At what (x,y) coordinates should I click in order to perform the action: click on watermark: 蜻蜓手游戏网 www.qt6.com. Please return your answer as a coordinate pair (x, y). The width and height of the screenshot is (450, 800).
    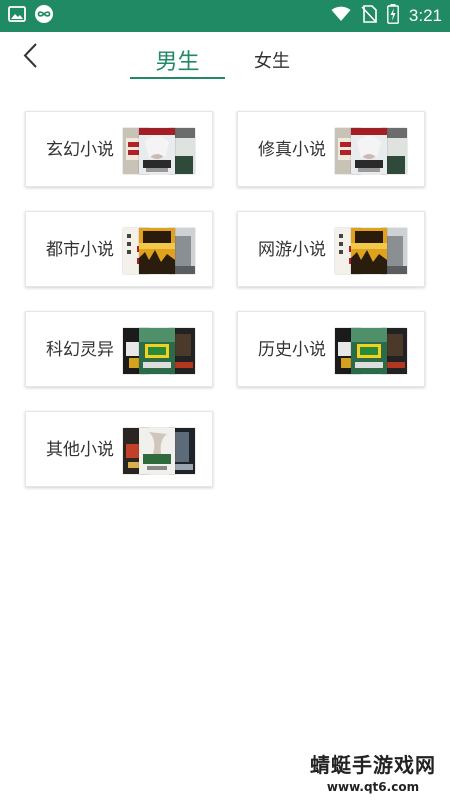
    Looking at the image, I should click on (373, 771).